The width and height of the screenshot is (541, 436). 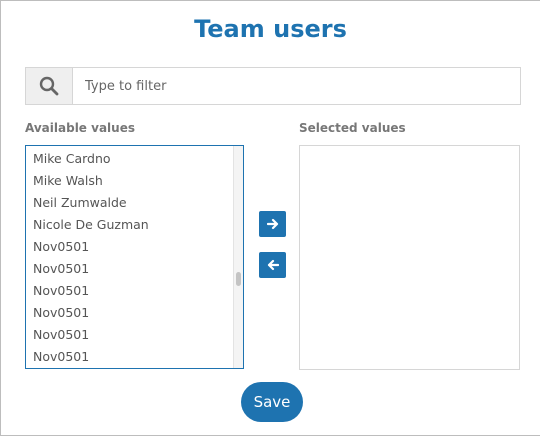 I want to click on selected-values-label: Selected values, so click(x=352, y=128).